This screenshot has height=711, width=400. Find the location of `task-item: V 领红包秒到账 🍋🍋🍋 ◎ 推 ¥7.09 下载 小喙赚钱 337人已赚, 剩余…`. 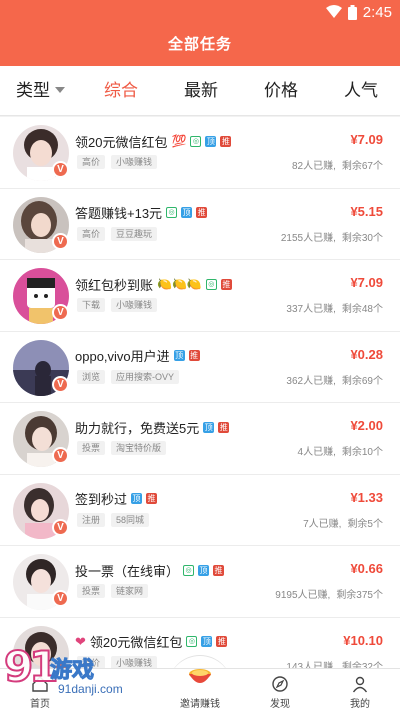

task-item: V 领红包秒到账 🍋🍋🍋 ◎ 推 ¥7.09 下载 小喙赚钱 337人已赚, 剩余… is located at coordinates (200, 296).